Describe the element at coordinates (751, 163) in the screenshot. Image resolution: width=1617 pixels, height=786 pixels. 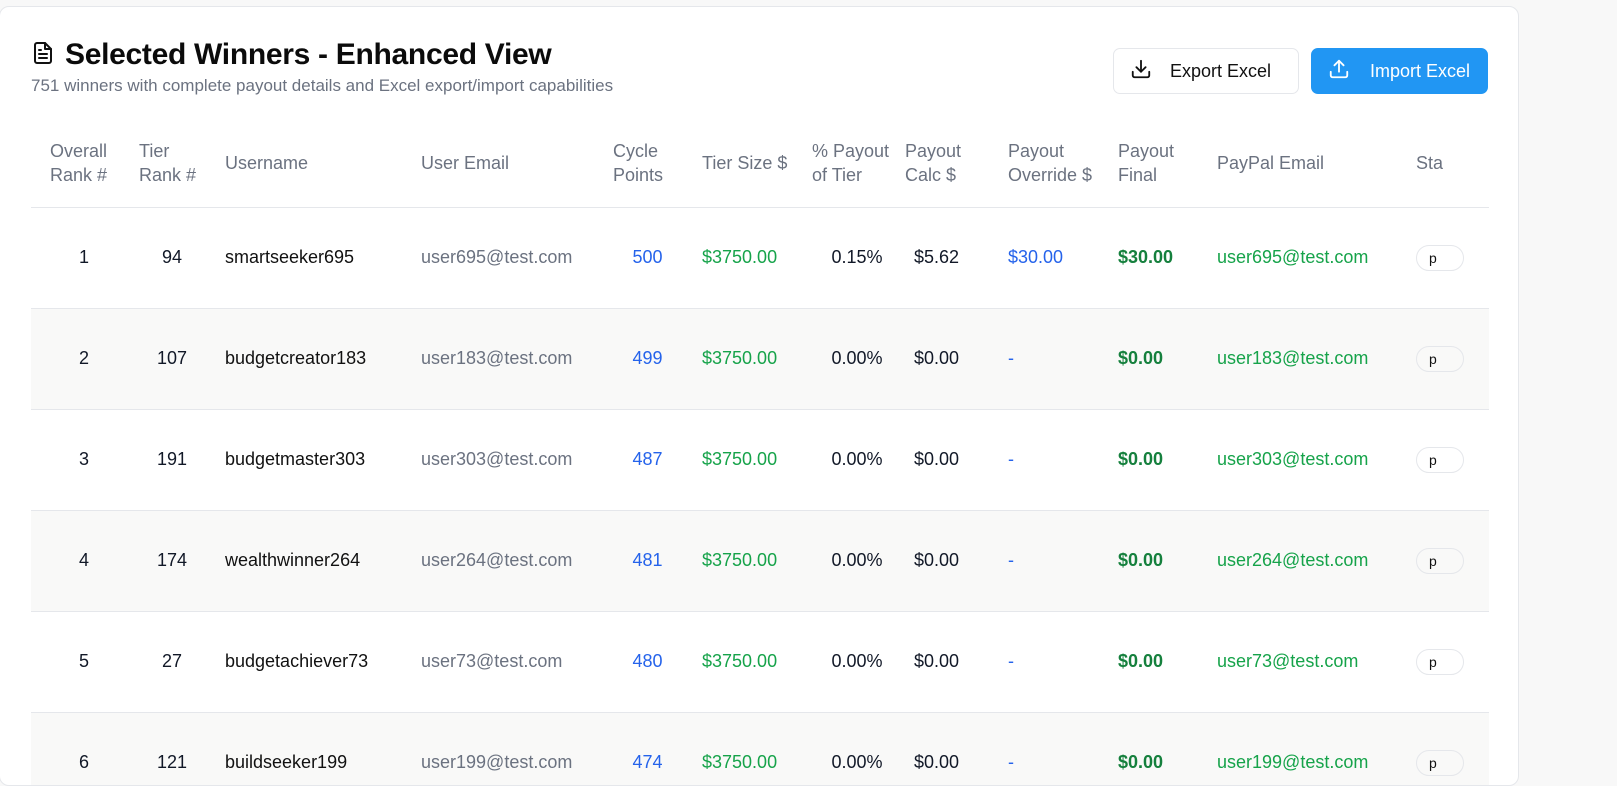
I see `col-tier-size: Tier Size $` at that location.